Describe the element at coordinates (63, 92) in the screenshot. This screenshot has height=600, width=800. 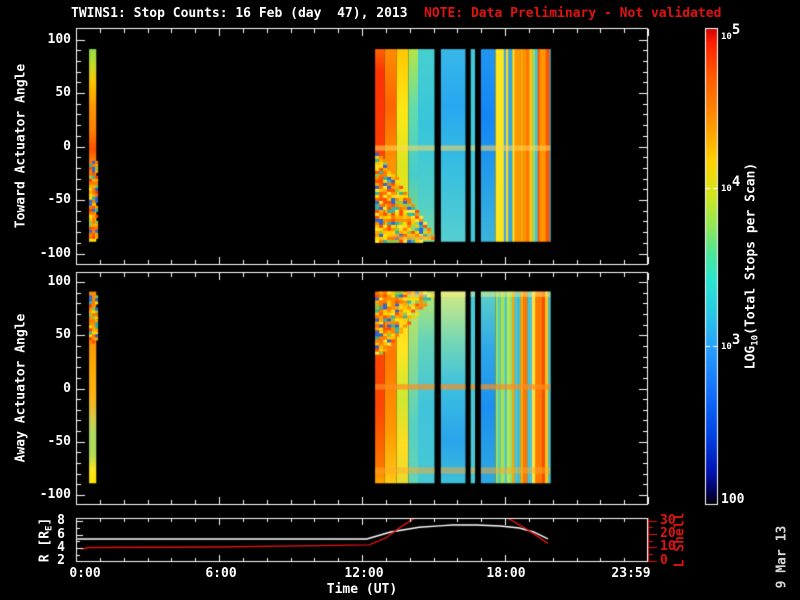
I see `toward-ytick-label: 50` at that location.